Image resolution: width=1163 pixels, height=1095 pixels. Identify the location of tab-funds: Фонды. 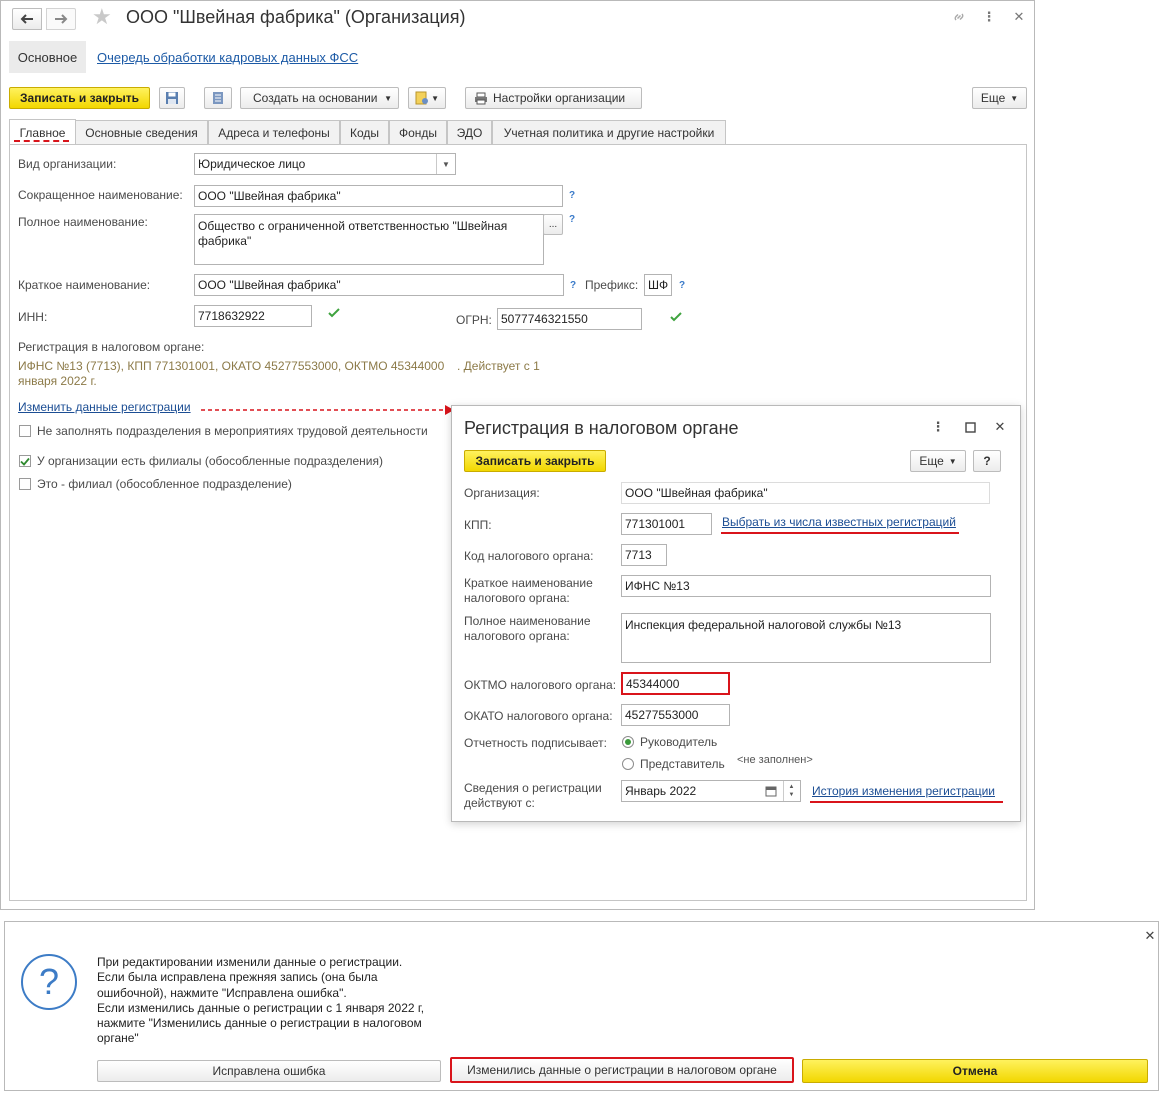
(418, 132).